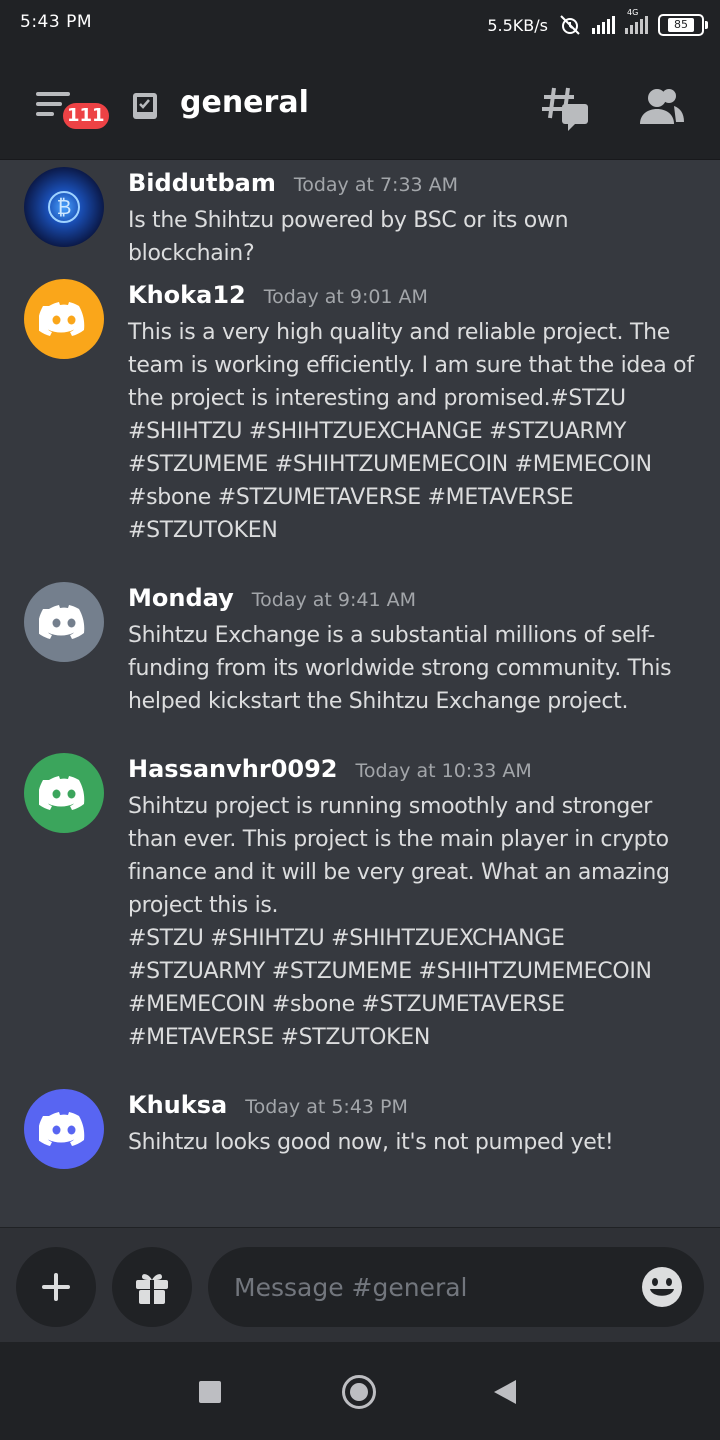 The height and width of the screenshot is (1440, 720). What do you see at coordinates (636, 21) in the screenshot?
I see `signal-4g-icon: 4G` at bounding box center [636, 21].